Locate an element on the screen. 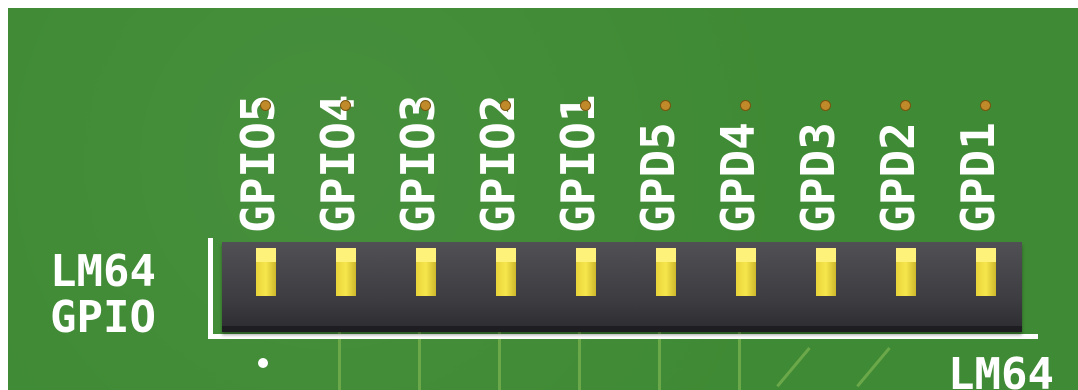  pin-label-gpio1: GPIO1 is located at coordinates (578, 163).